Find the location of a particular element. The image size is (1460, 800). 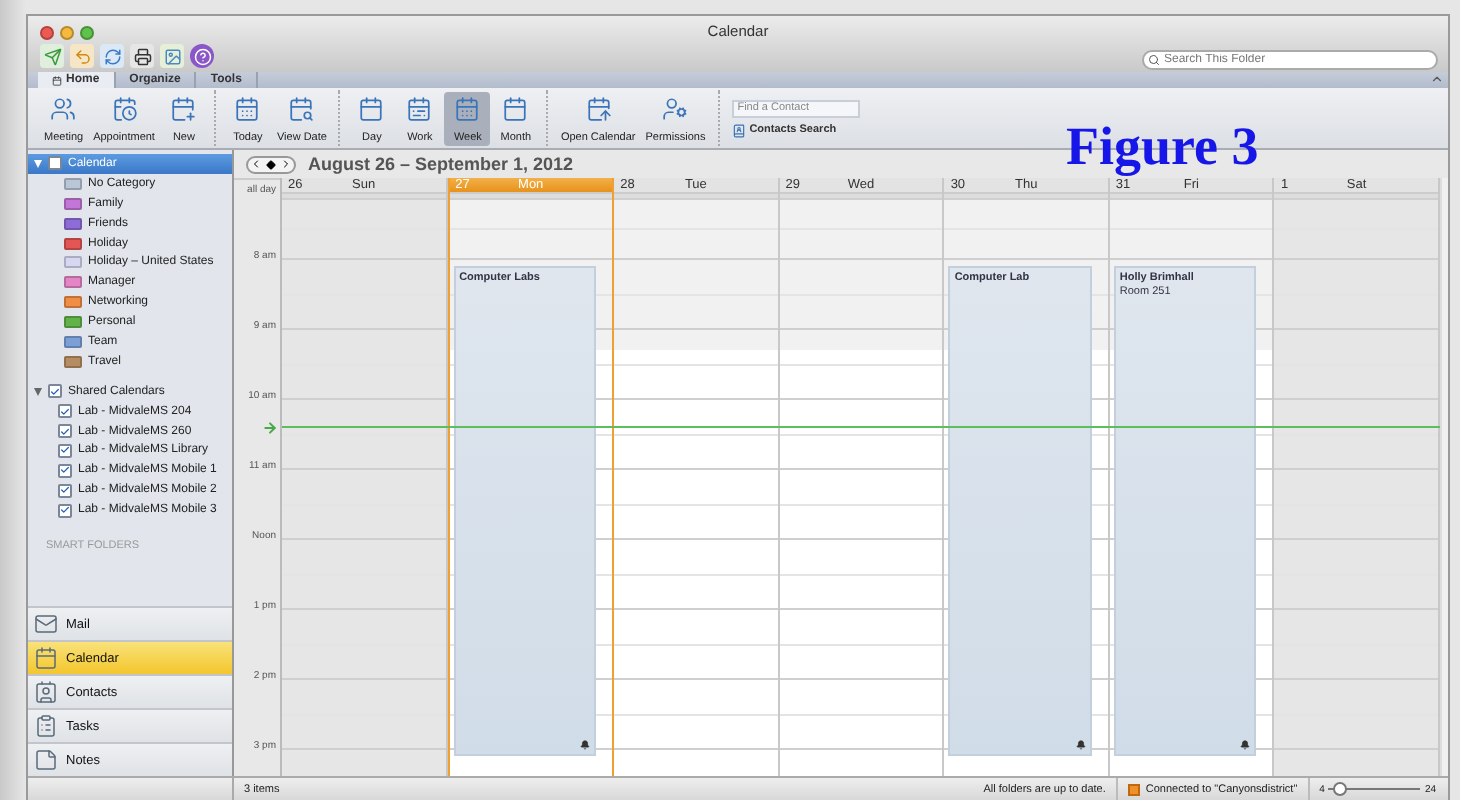

refresh-icon is located at coordinates (112, 56).